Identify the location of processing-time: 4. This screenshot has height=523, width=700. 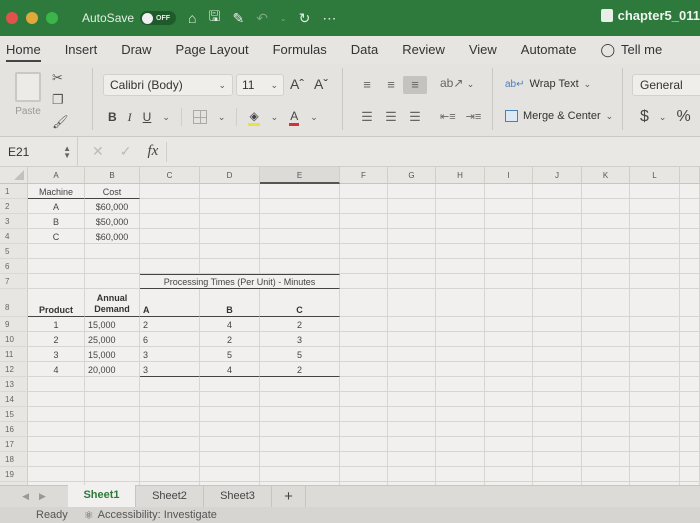
(230, 324).